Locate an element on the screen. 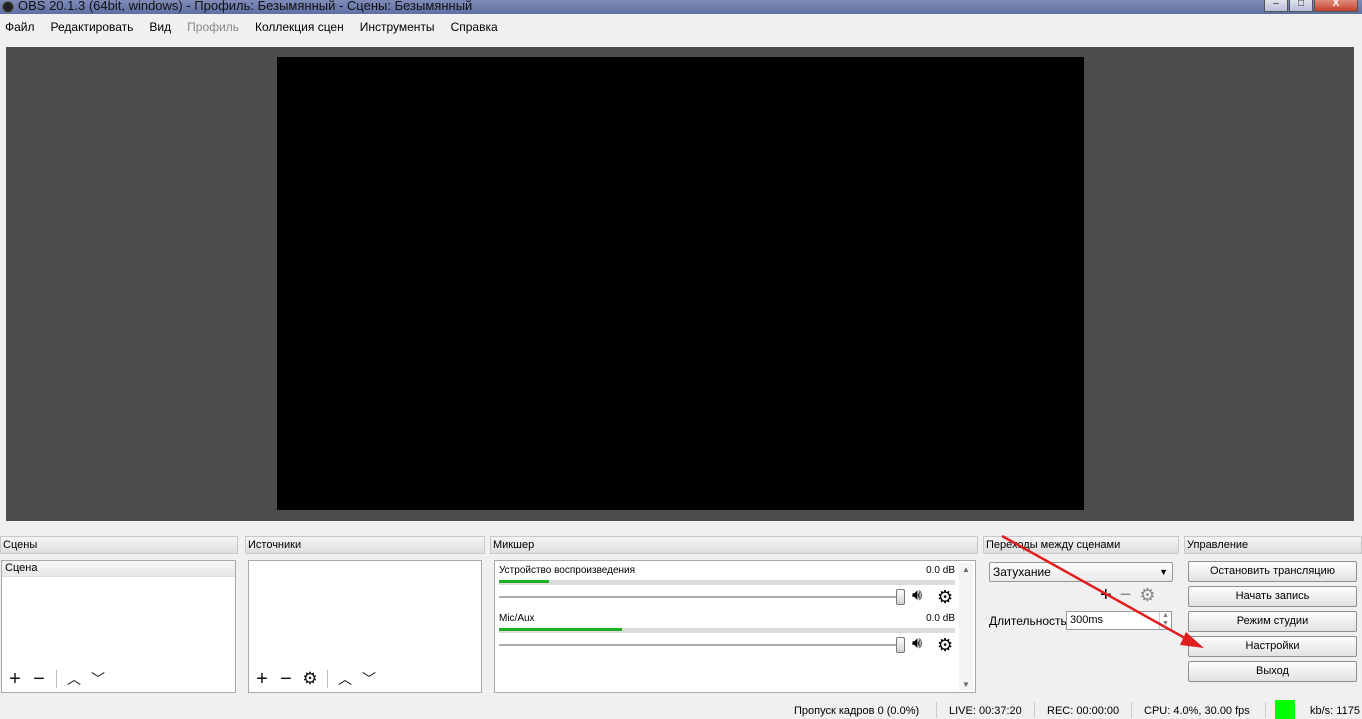  transitions-dock-title: Переходы между сценами is located at coordinates (1081, 545).